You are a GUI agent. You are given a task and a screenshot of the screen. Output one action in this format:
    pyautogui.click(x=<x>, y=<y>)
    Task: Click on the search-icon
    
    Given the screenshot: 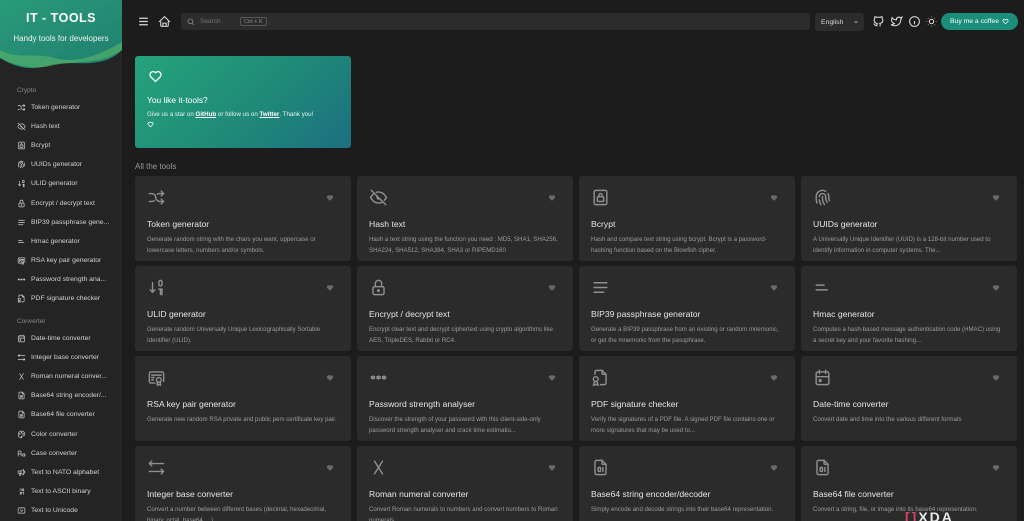 What is the action you would take?
    pyautogui.click(x=191, y=21)
    